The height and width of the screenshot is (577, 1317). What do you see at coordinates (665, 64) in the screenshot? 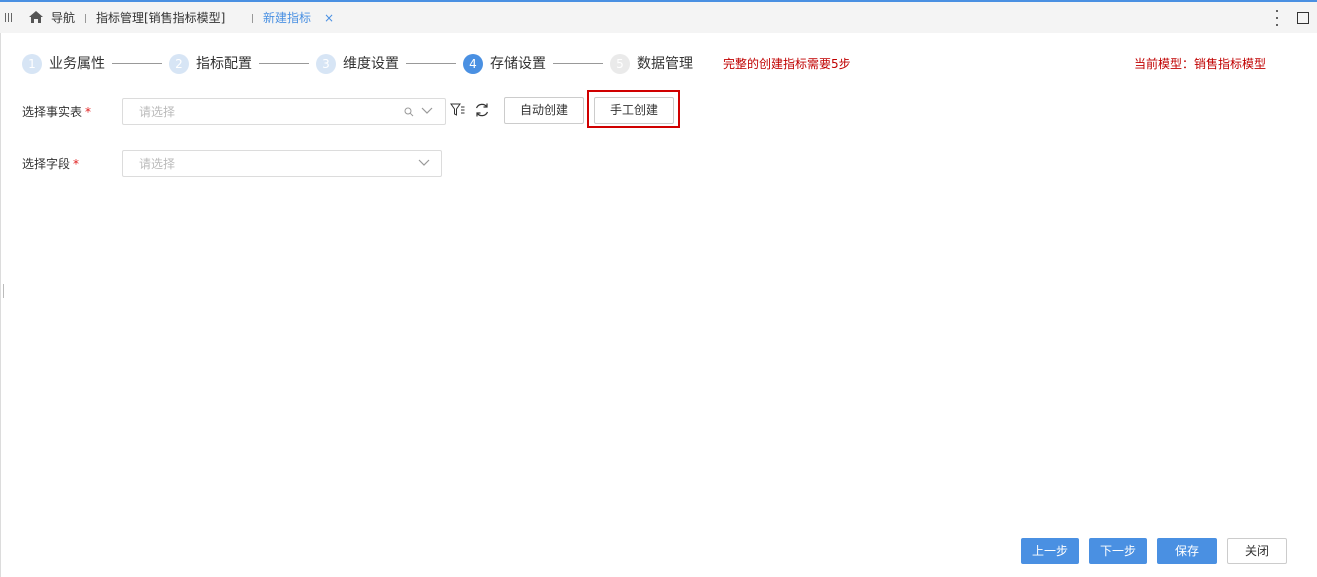
I see `step-5-label: 数据管理` at bounding box center [665, 64].